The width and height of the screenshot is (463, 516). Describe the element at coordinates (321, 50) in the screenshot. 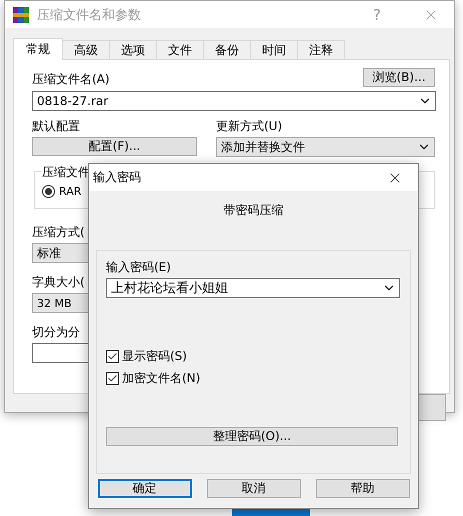

I see `tab: 注释` at that location.